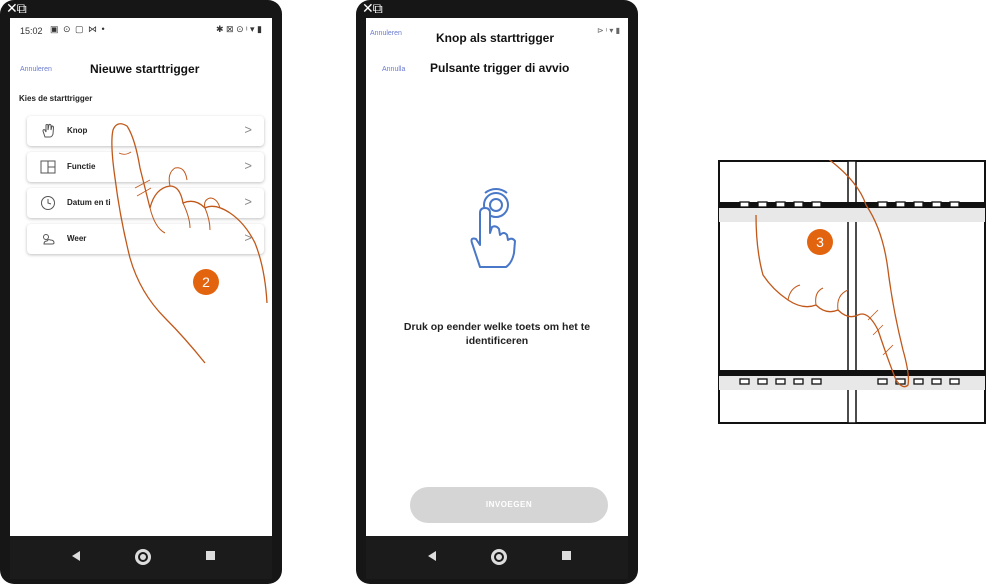 This screenshot has width=994, height=584. What do you see at coordinates (48, 130) in the screenshot?
I see `hand-icon` at bounding box center [48, 130].